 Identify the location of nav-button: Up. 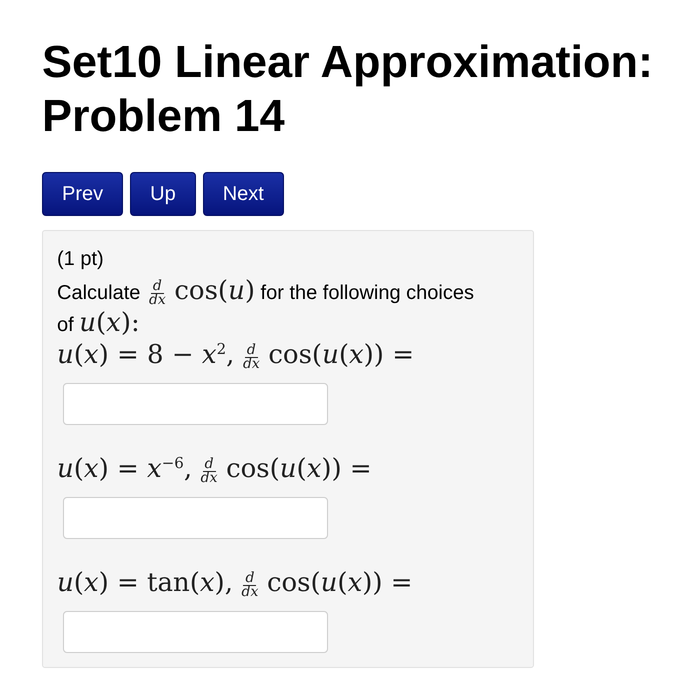
(163, 194).